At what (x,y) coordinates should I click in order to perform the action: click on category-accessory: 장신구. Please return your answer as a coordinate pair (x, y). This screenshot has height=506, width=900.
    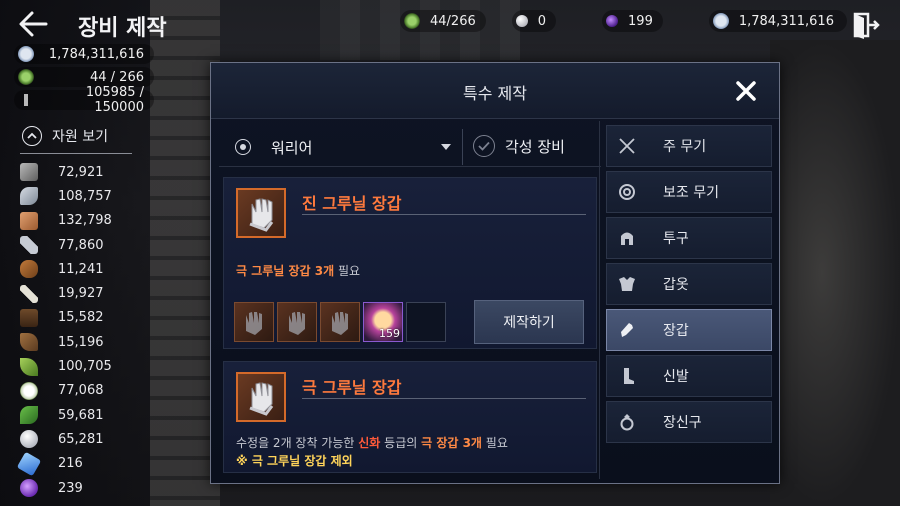
    Looking at the image, I should click on (689, 422).